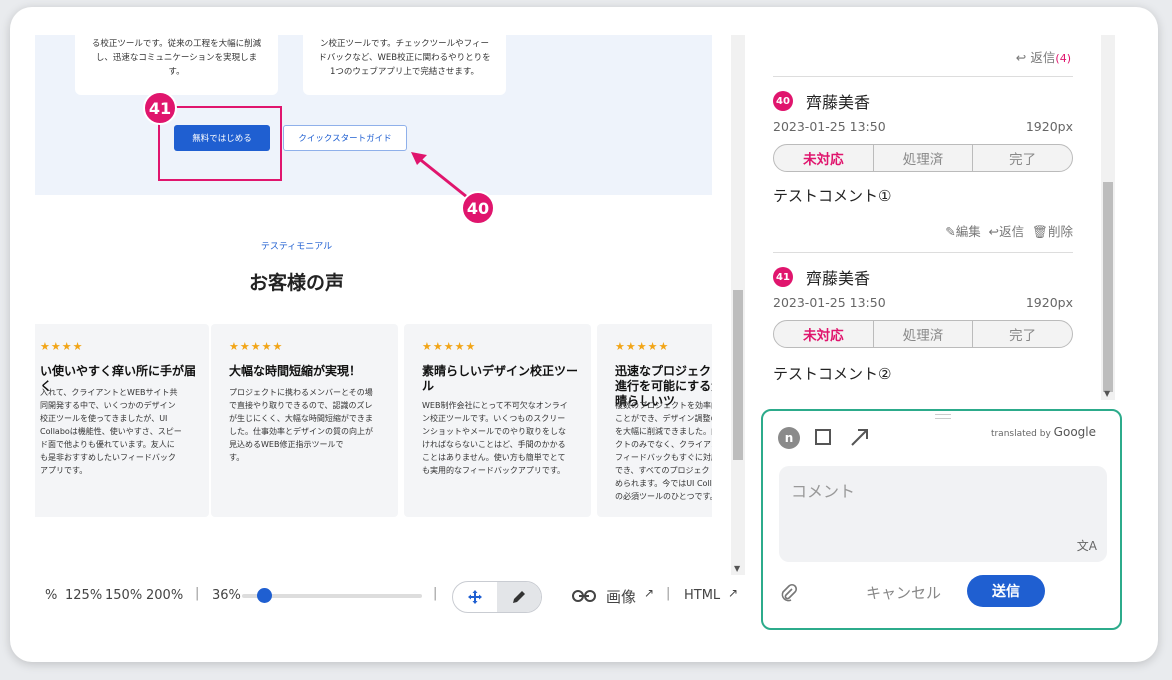 This screenshot has height=680, width=1172. I want to click on comment-input: コメント 文A, so click(943, 514).